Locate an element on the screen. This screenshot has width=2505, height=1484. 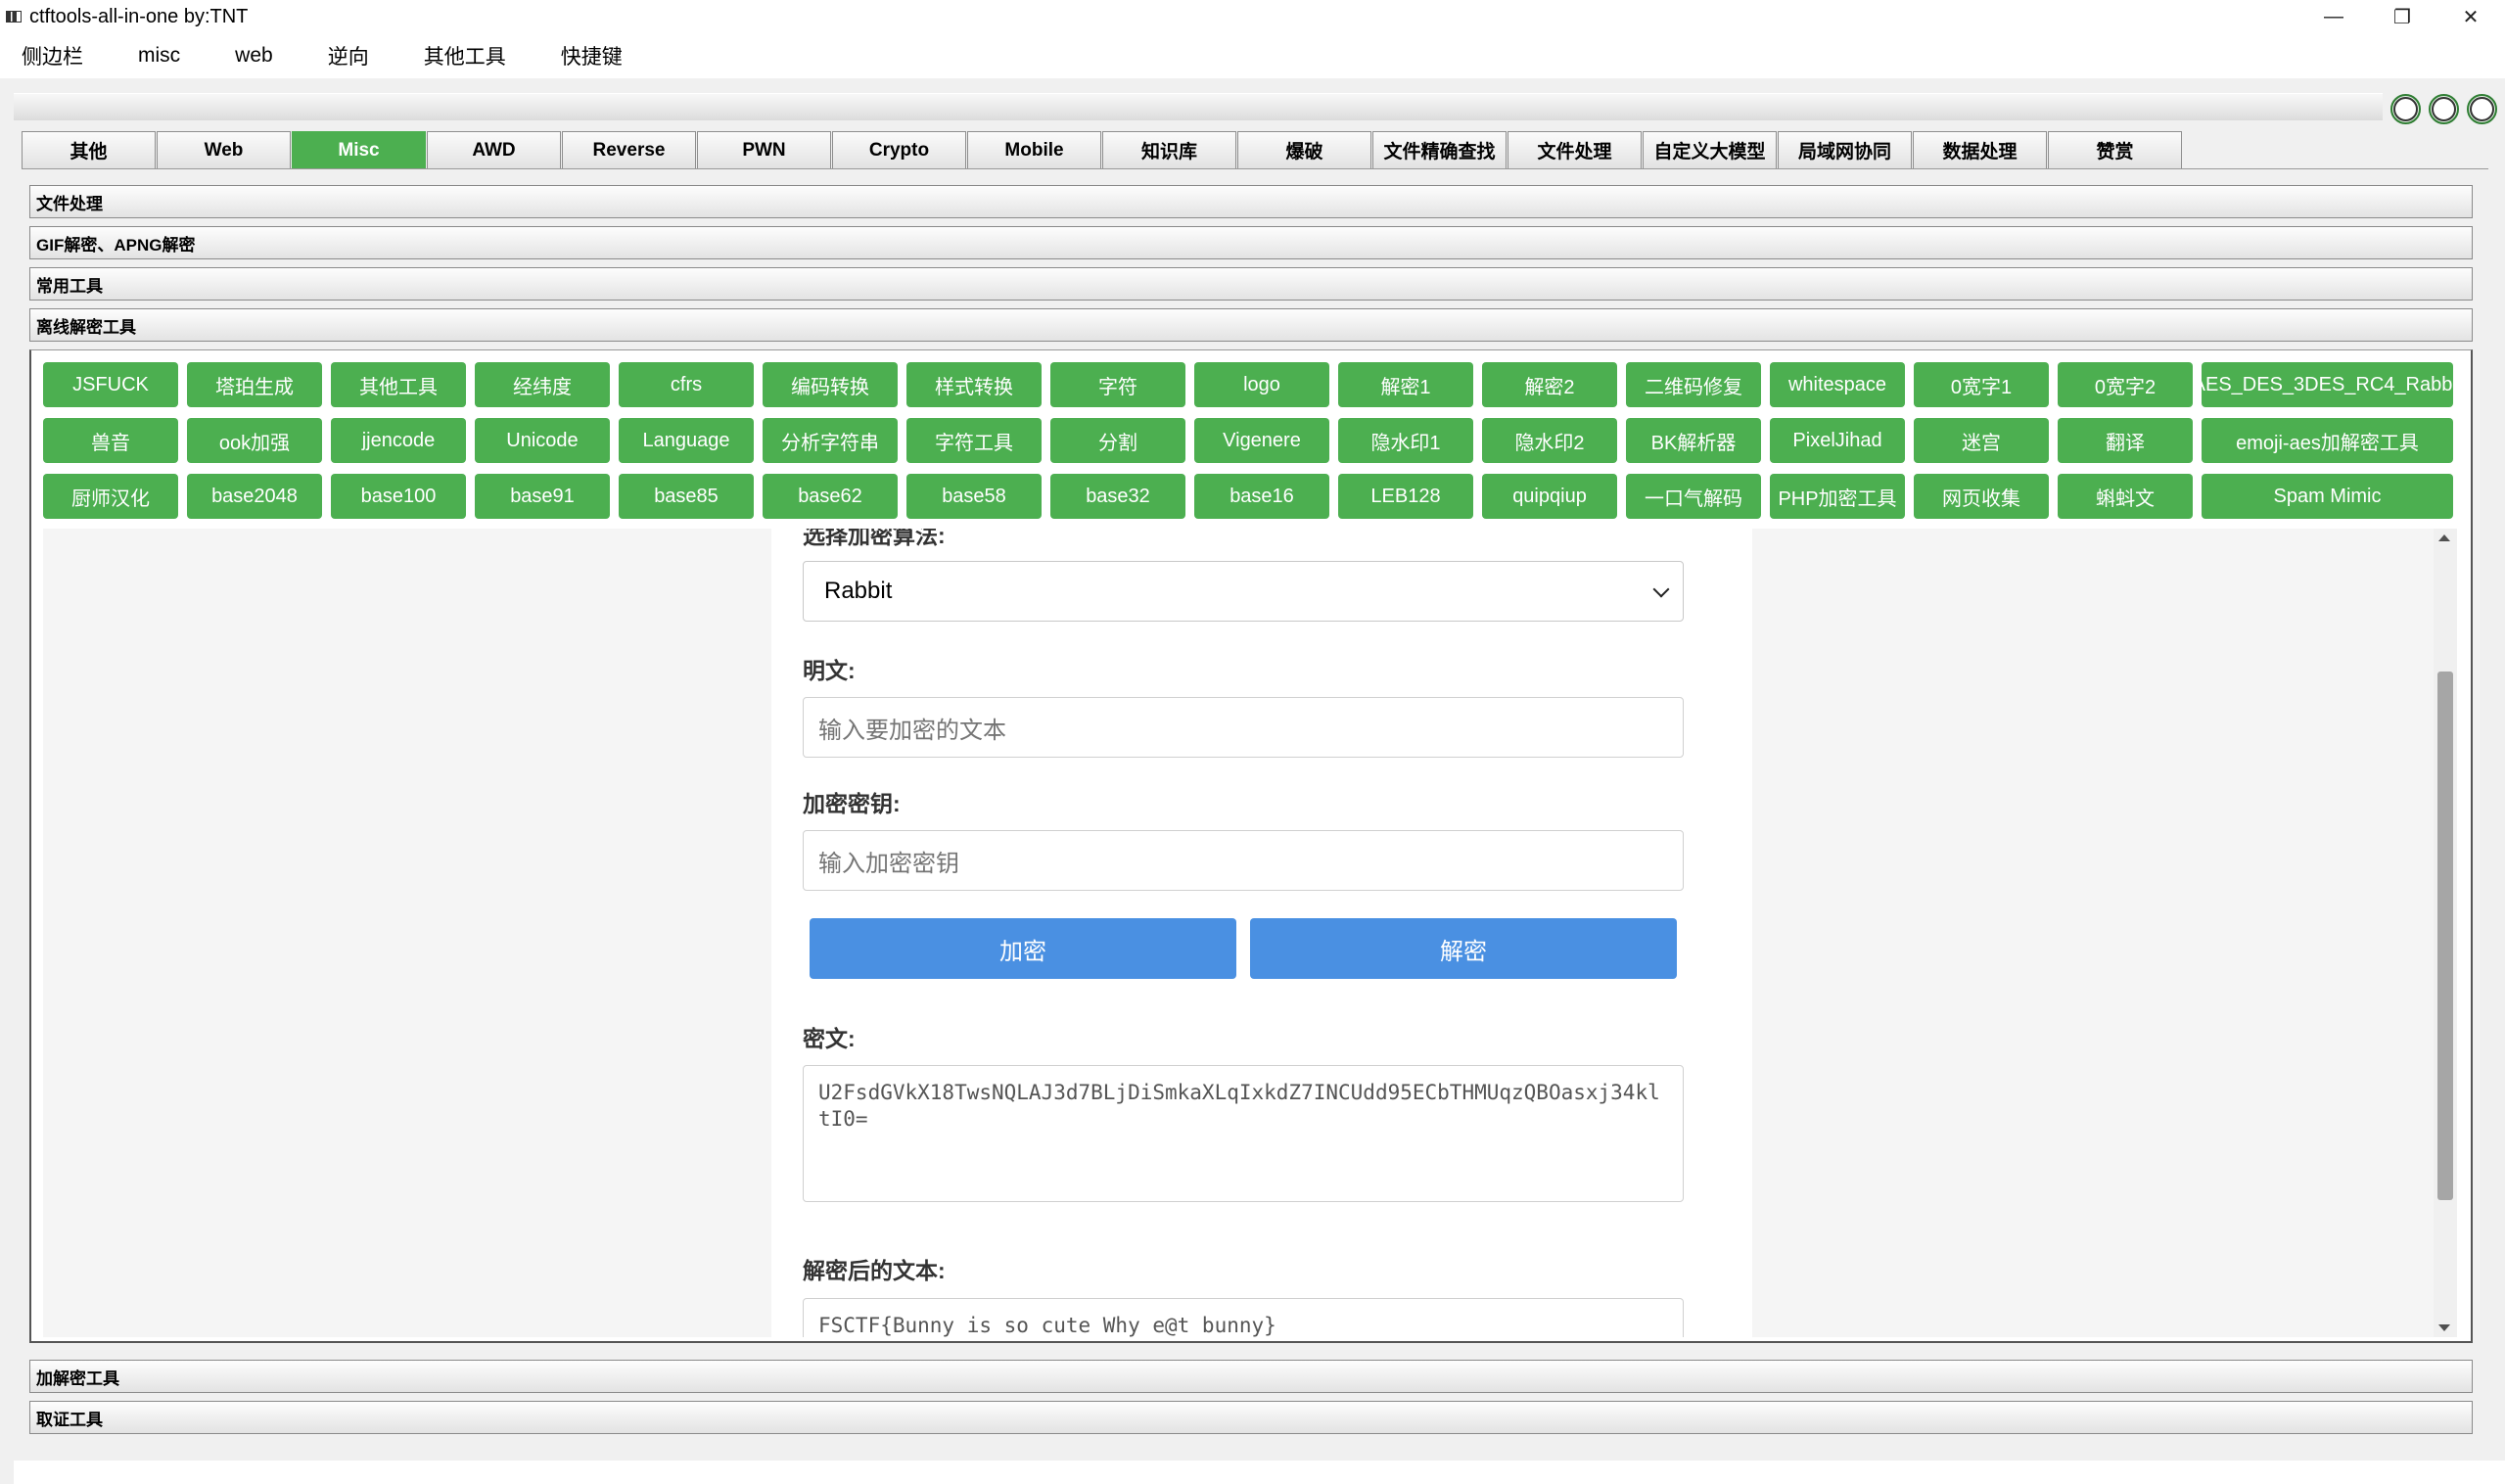
tool-button: 蝌蚪文 is located at coordinates (2125, 496).